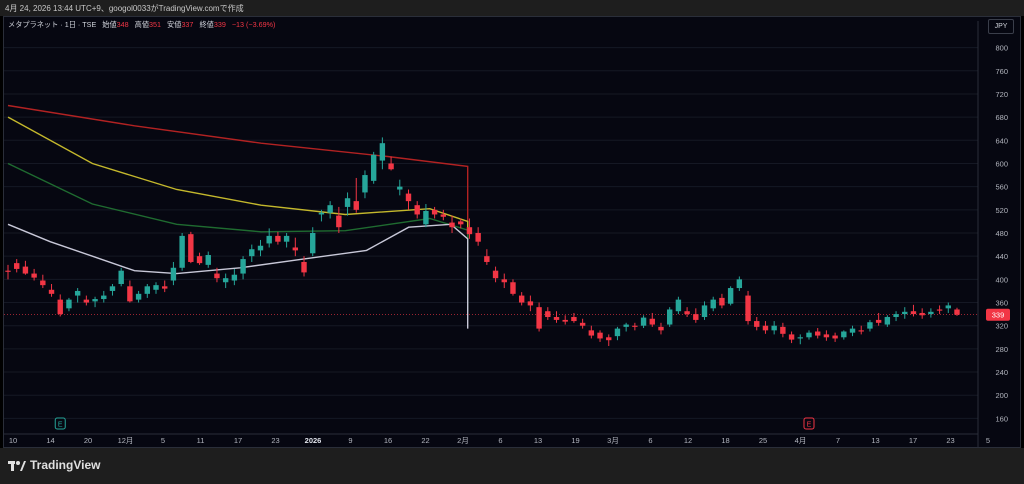 Image resolution: width=1024 pixels, height=484 pixels. I want to click on y-tick-label: 640, so click(1001, 140).